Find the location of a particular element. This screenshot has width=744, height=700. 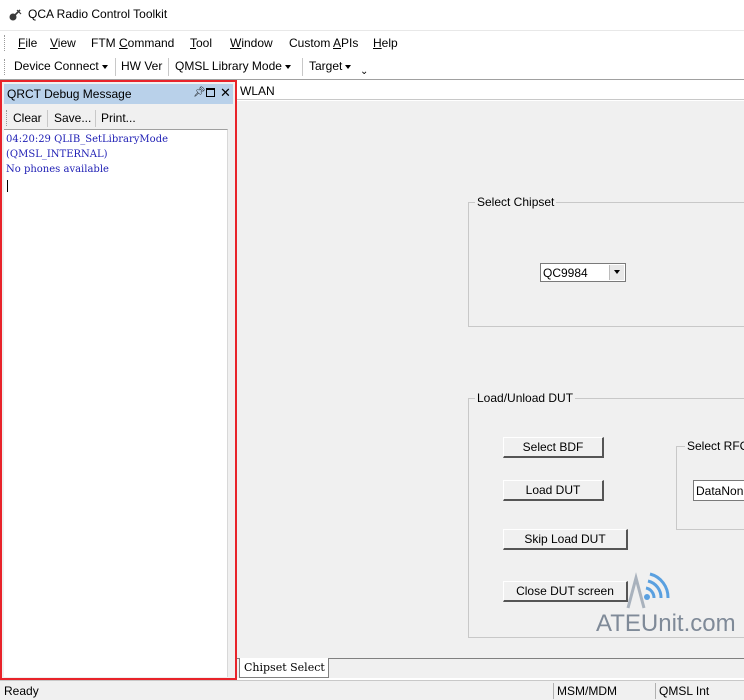

rf-select-value: DataNon is located at coordinates (720, 491).